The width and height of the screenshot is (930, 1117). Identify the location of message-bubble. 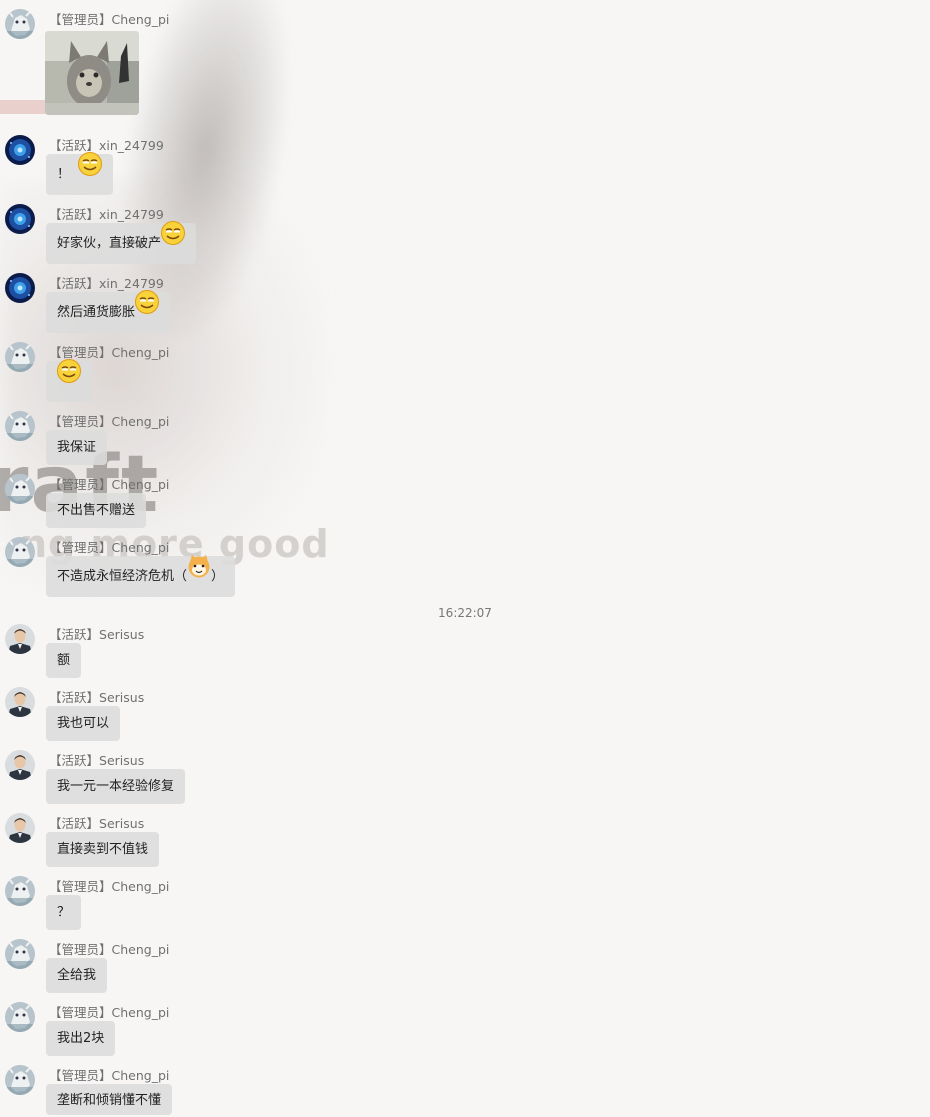
(69, 380).